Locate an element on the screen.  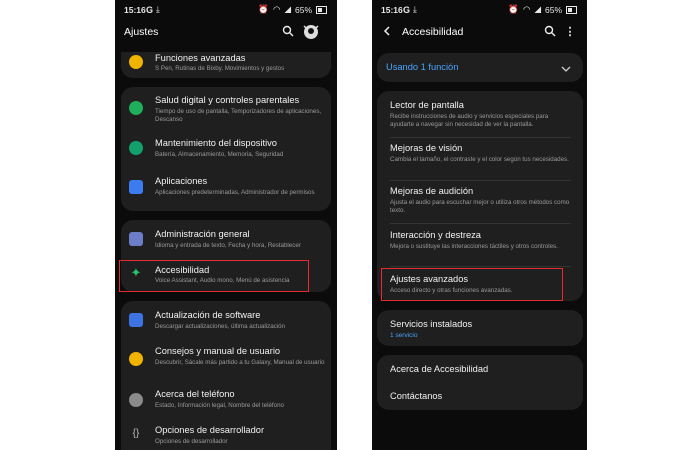
software-update-icon is located at coordinates (136, 320).